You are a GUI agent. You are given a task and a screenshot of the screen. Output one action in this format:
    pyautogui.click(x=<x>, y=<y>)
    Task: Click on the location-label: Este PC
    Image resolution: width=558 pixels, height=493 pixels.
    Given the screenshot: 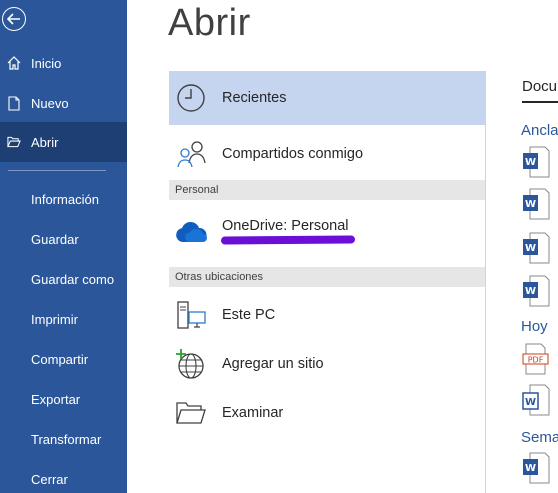 What is the action you would take?
    pyautogui.click(x=249, y=315)
    